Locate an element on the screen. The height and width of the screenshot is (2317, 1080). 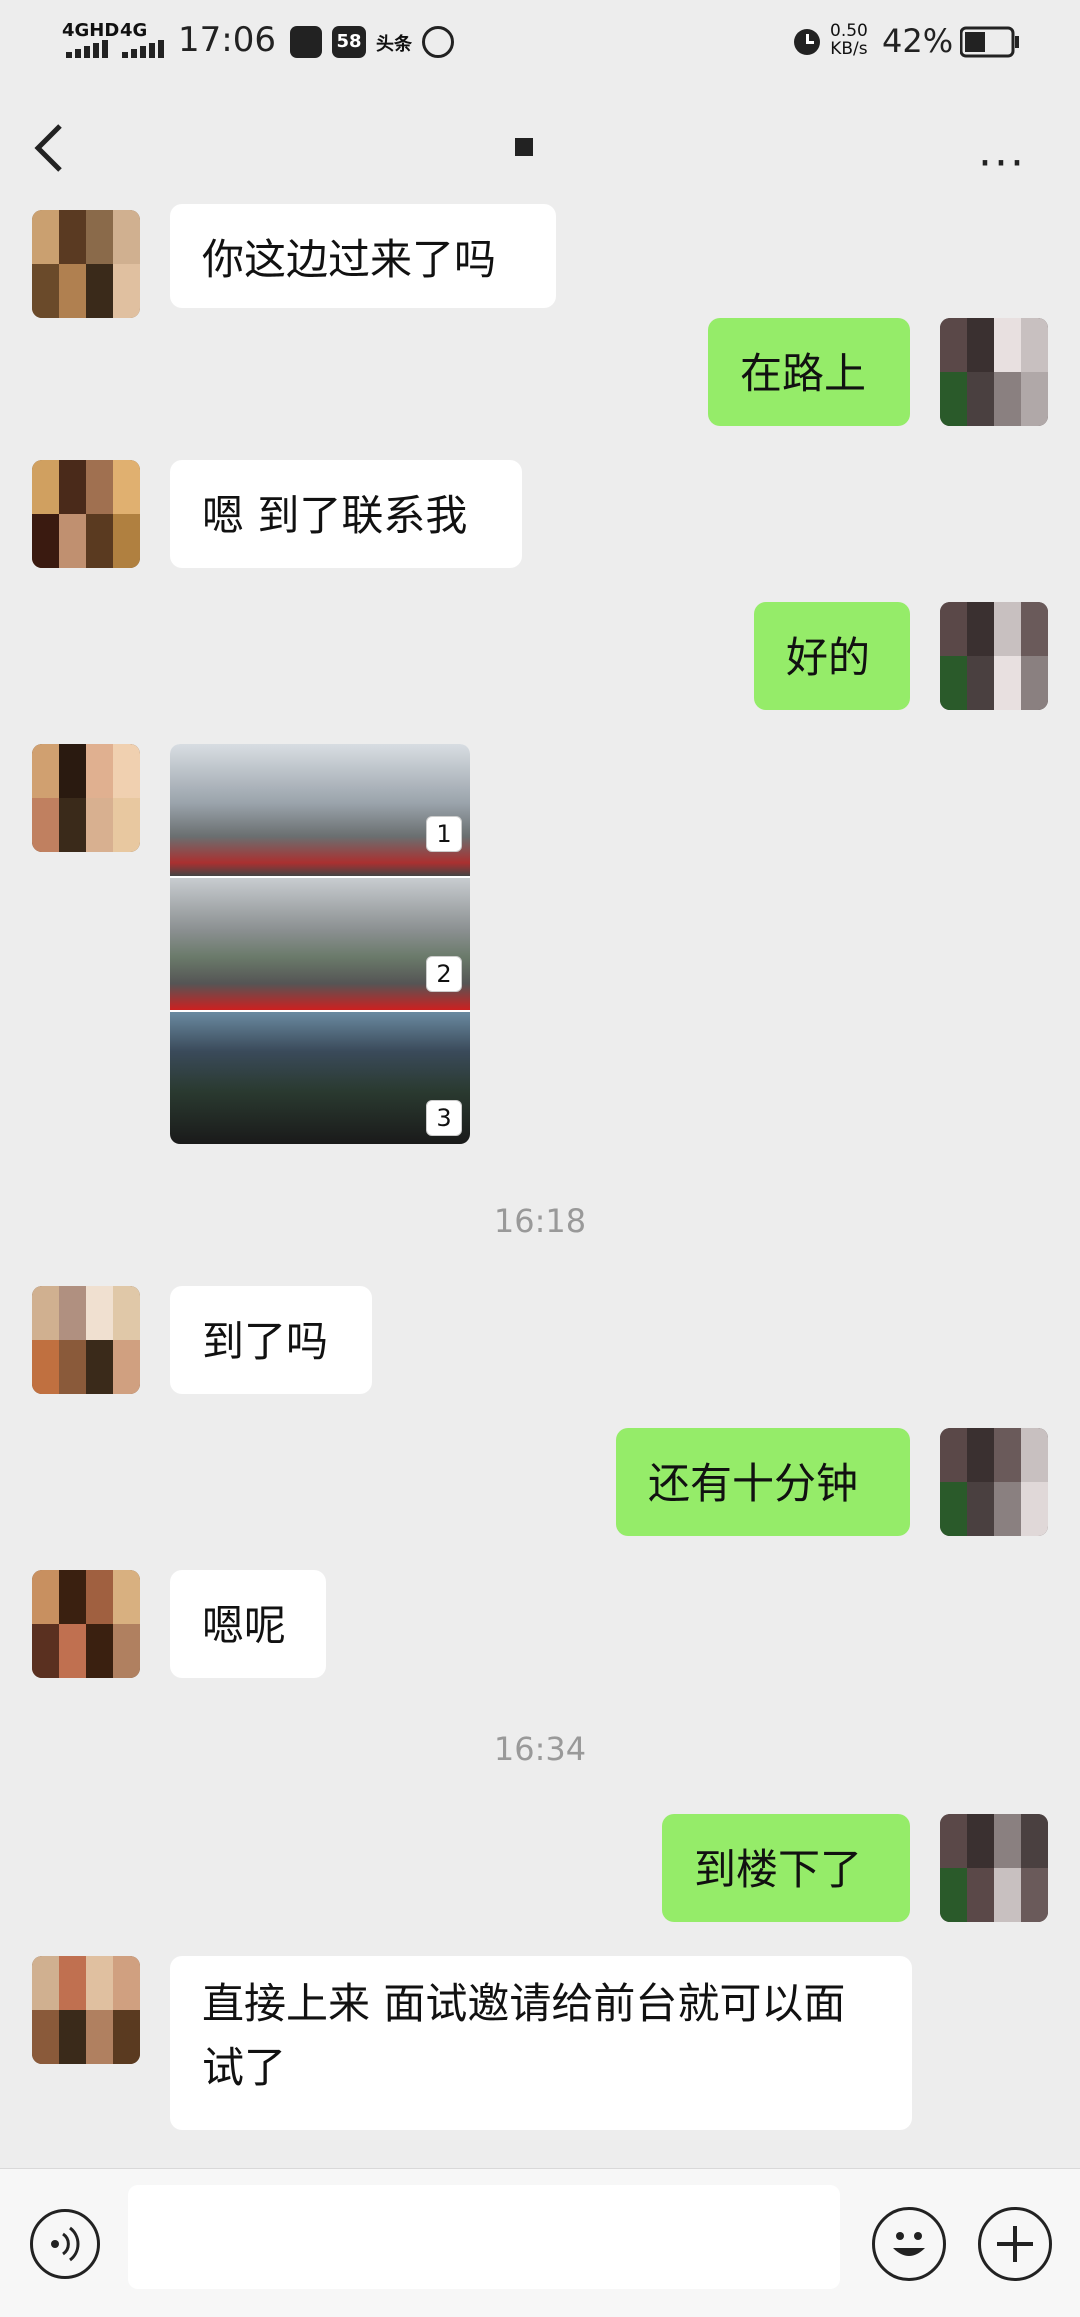
message-input is located at coordinates (484, 2237).